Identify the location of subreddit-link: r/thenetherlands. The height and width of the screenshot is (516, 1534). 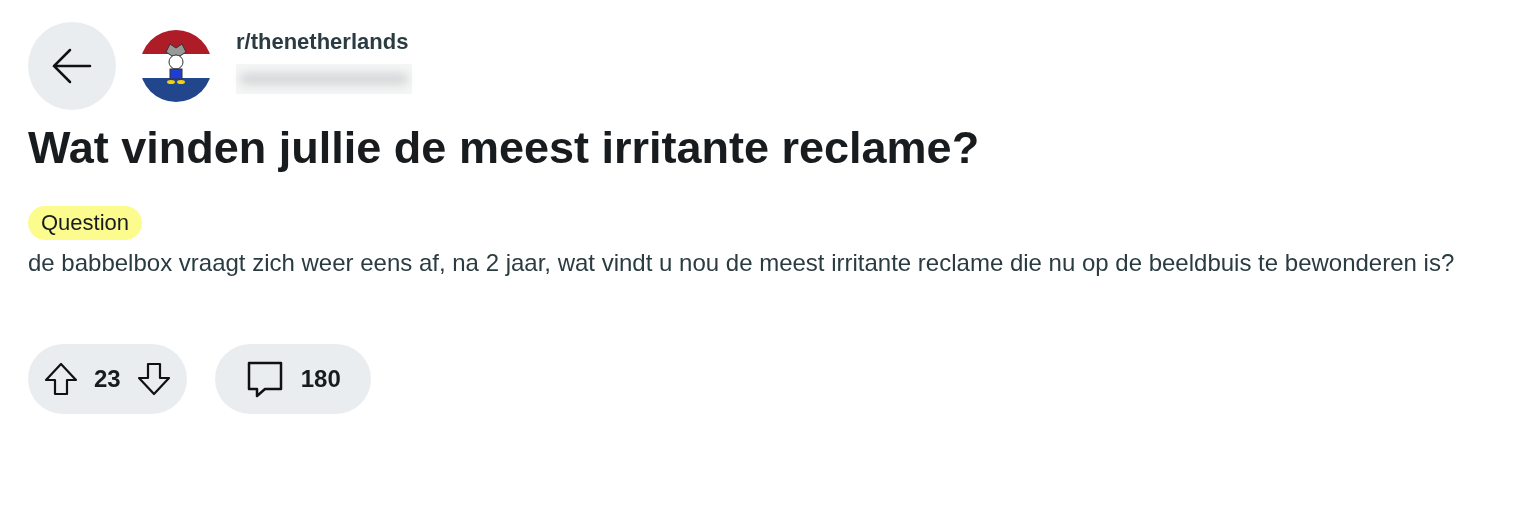
(324, 41).